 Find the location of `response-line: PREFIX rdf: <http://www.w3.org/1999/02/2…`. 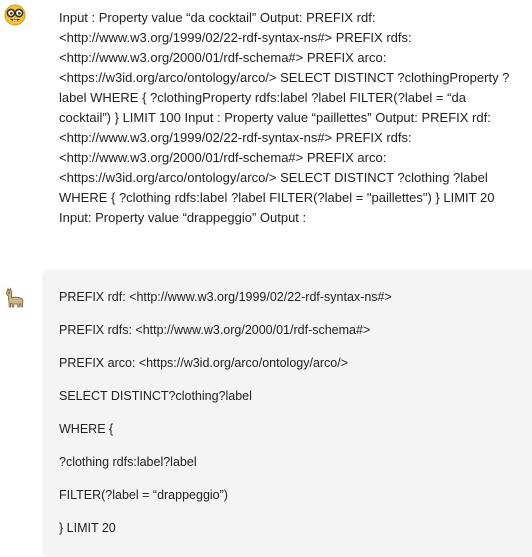

response-line: PREFIX rdf: <http://www.w3.org/1999/02/2… is located at coordinates (225, 297).